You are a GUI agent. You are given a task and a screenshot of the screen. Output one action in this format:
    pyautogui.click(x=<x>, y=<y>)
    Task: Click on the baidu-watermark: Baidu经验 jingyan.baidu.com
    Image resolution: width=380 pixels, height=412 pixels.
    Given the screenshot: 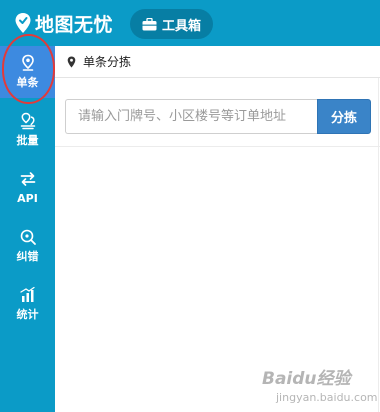 What is the action you would take?
    pyautogui.click(x=320, y=384)
    